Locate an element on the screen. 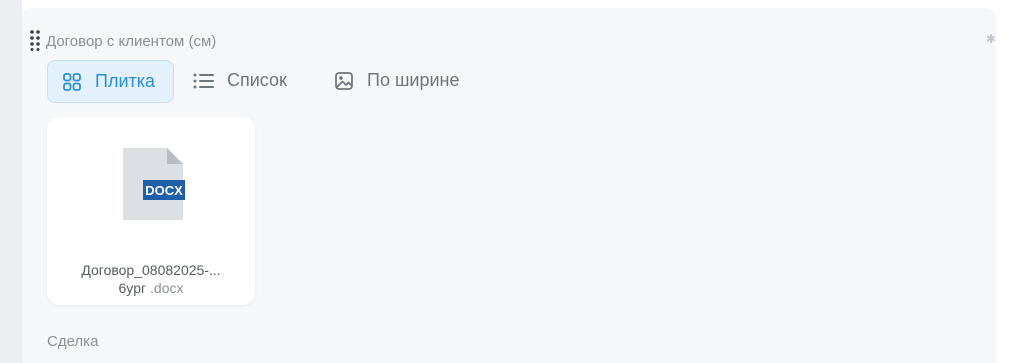  tab-full-width: По ширине is located at coordinates (396, 80).